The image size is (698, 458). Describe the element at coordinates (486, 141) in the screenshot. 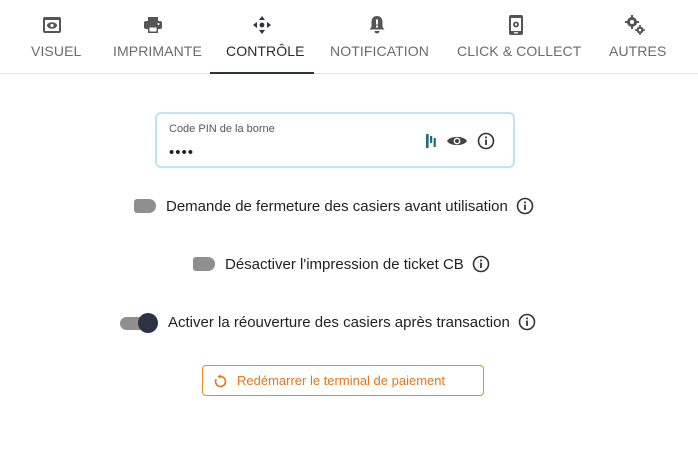

I see `pin-info-icon` at that location.